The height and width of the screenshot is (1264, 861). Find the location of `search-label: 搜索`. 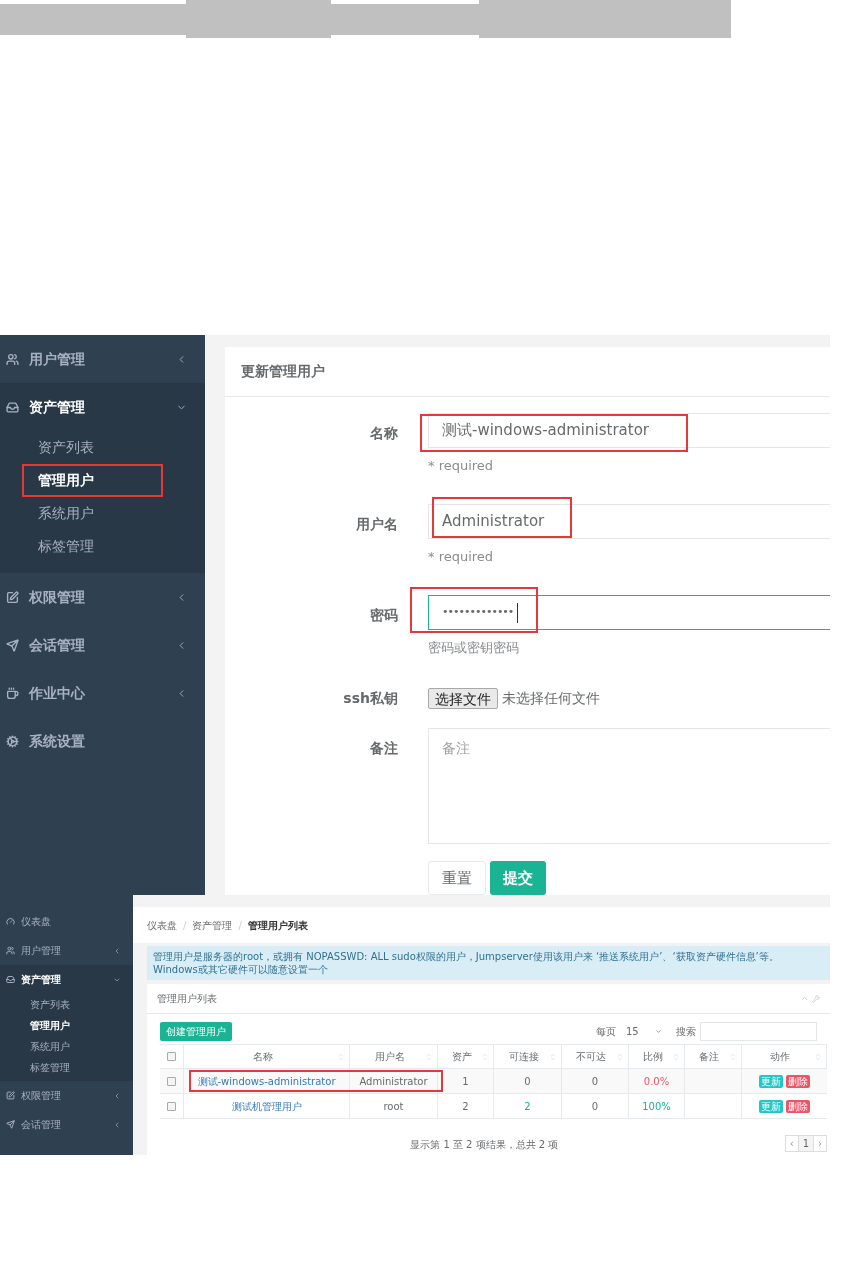

search-label: 搜索 is located at coordinates (686, 1031).